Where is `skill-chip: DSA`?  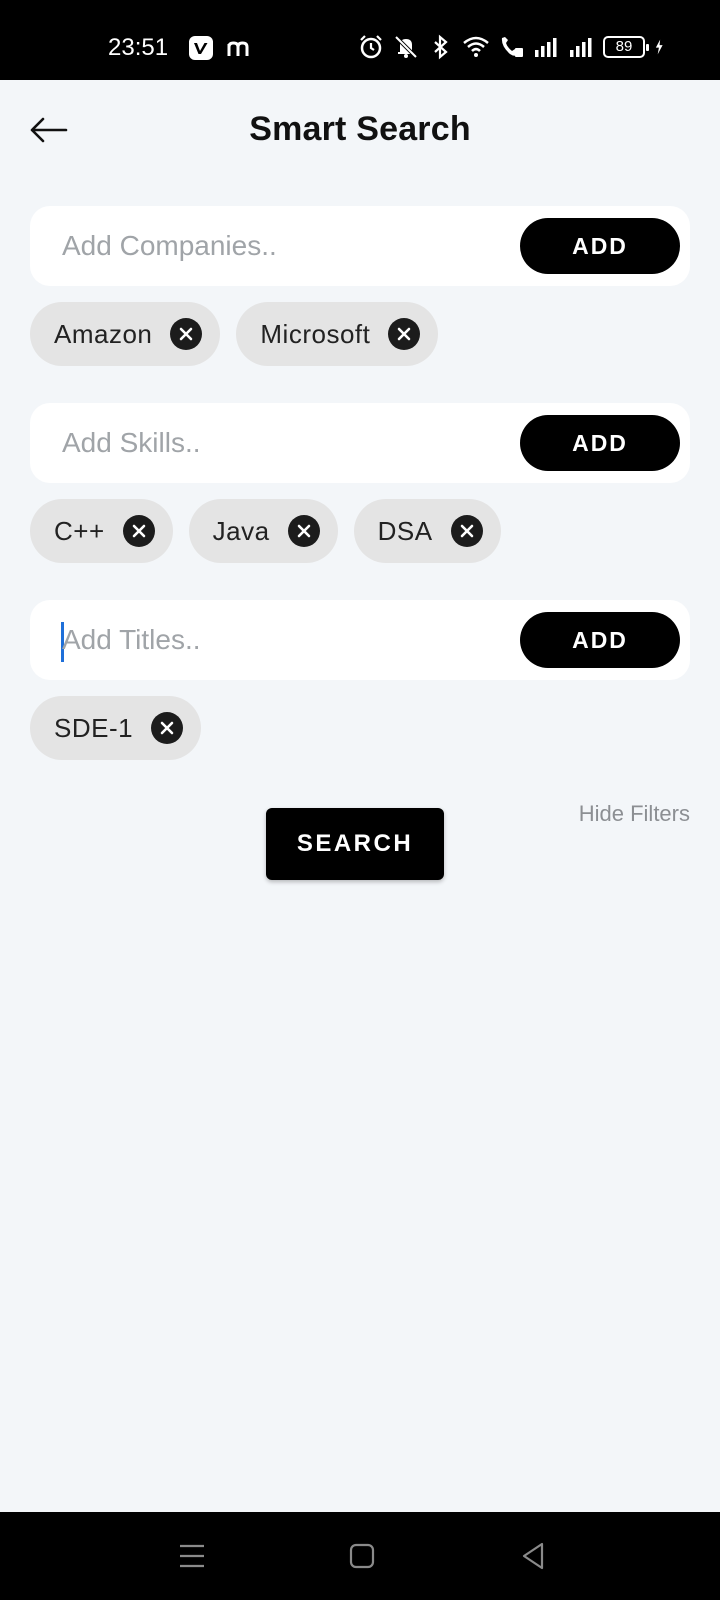 skill-chip: DSA is located at coordinates (427, 531).